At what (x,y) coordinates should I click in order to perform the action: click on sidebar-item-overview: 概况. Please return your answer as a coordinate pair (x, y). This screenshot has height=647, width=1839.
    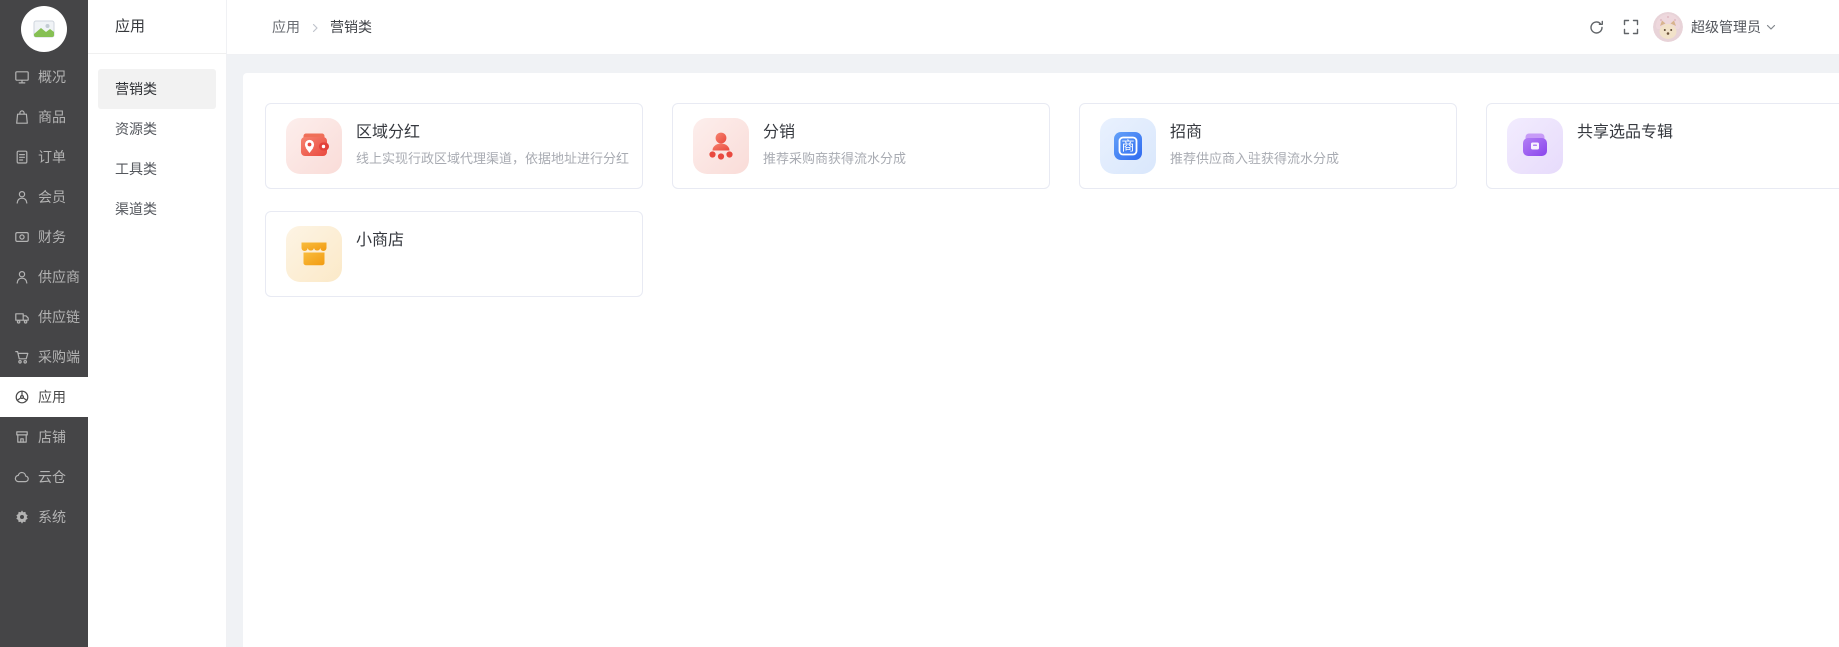
    Looking at the image, I should click on (44, 77).